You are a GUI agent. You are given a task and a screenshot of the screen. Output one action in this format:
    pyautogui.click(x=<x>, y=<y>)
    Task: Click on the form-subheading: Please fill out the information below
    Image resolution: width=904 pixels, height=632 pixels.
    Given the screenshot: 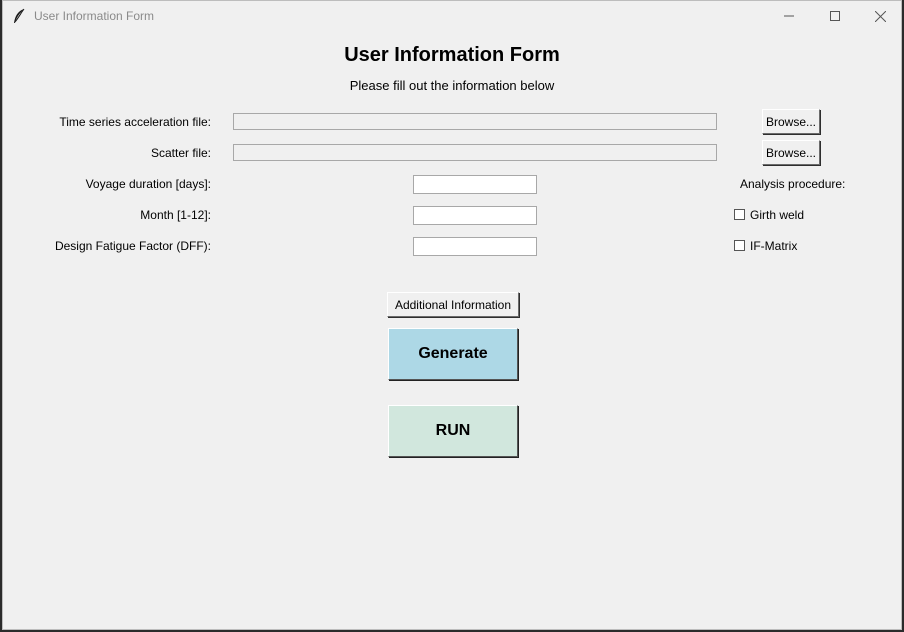 What is the action you would take?
    pyautogui.click(x=452, y=85)
    